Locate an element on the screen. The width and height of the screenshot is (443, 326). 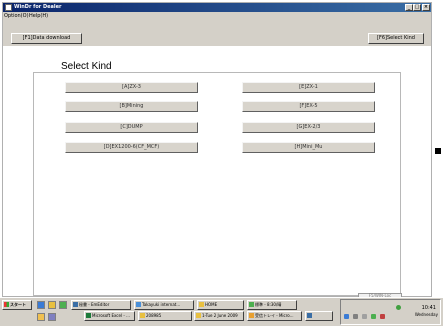
start-label: スタート is located at coordinates (18, 304).